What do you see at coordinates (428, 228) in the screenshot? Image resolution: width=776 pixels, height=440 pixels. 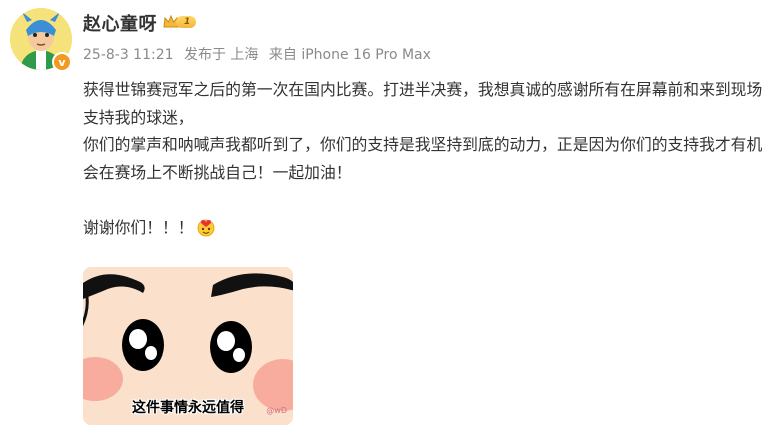 I see `post-thanks-line: 谢谢你们！！！` at bounding box center [428, 228].